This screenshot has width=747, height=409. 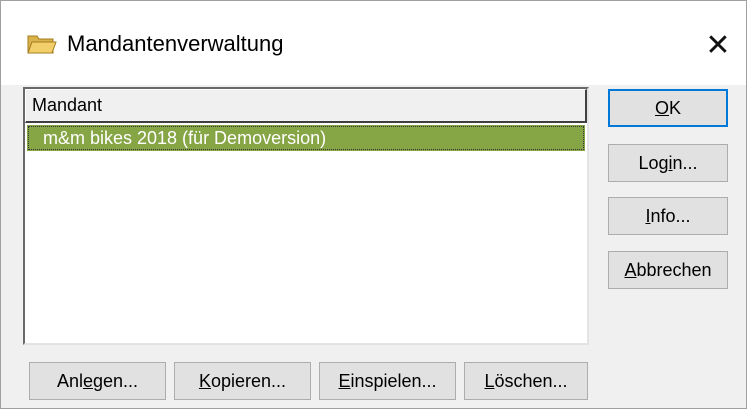 What do you see at coordinates (489, 380) in the screenshot?
I see `delete-label-mnemonic: L` at bounding box center [489, 380].